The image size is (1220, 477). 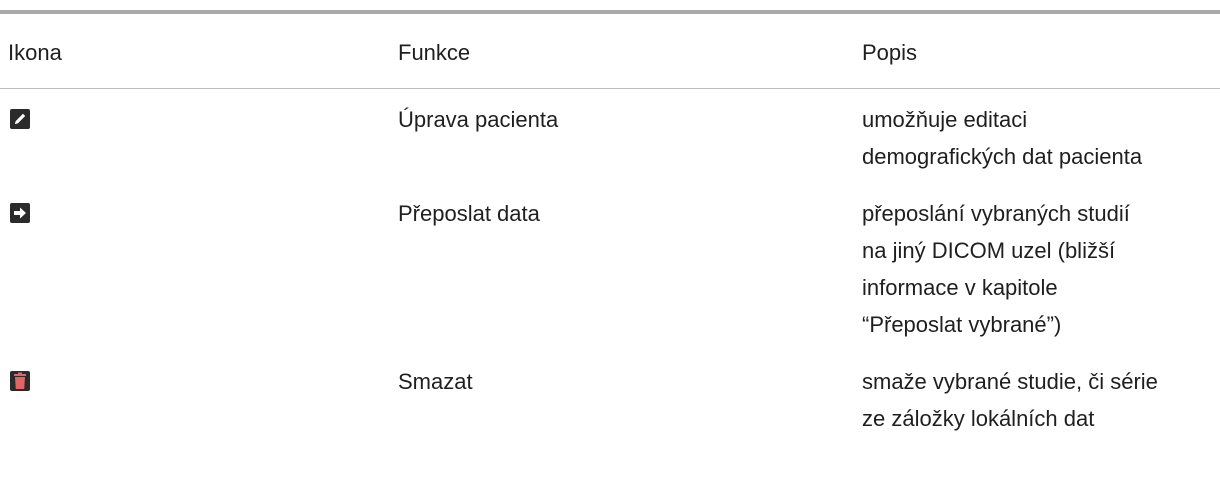 I want to click on header-icon: Ikona, so click(x=195, y=49).